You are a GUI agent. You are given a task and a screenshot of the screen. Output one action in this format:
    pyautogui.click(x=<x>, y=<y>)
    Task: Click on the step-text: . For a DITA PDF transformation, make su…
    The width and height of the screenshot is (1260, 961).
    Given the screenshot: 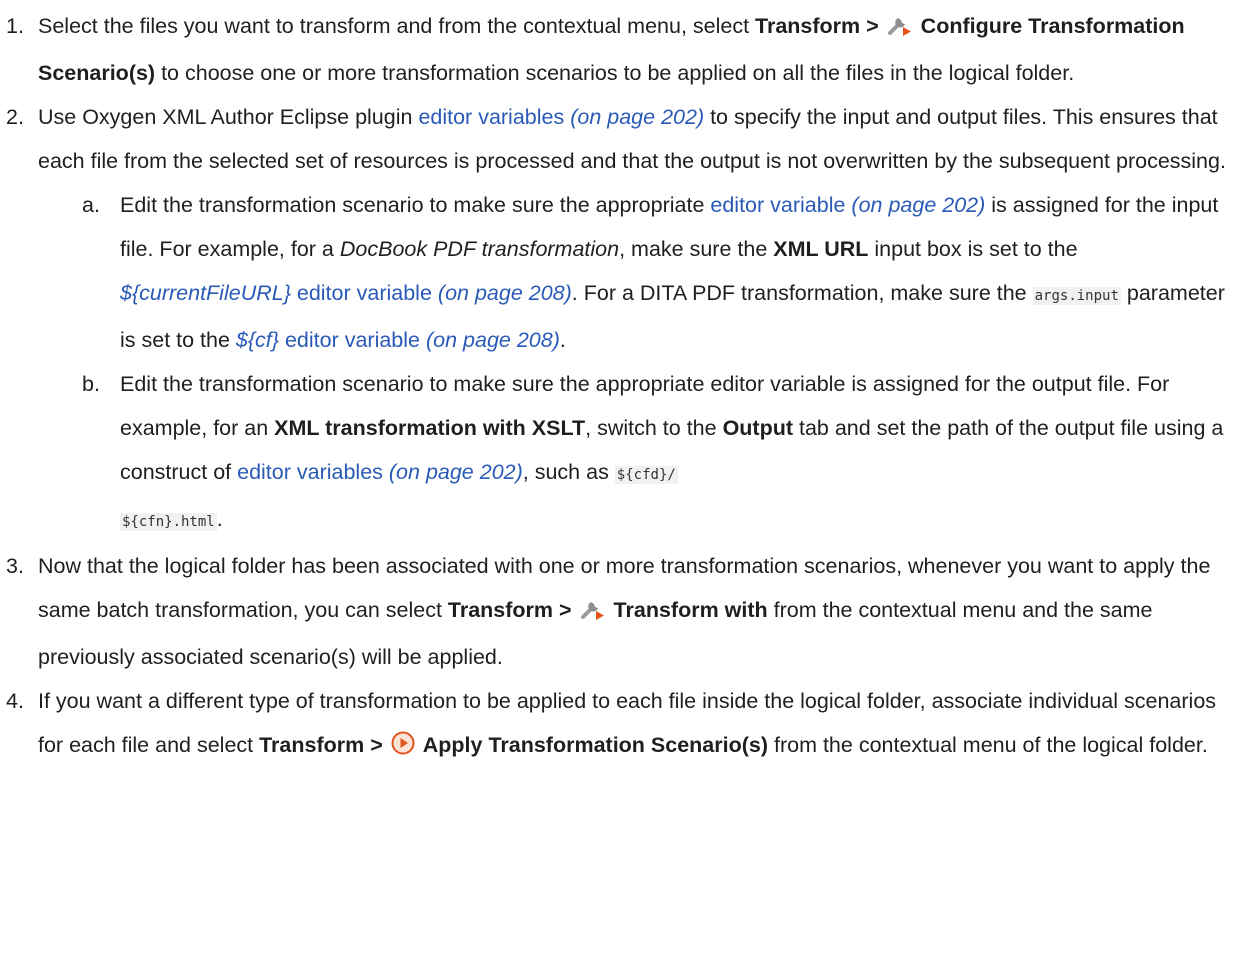 What is the action you would take?
    pyautogui.click(x=802, y=293)
    